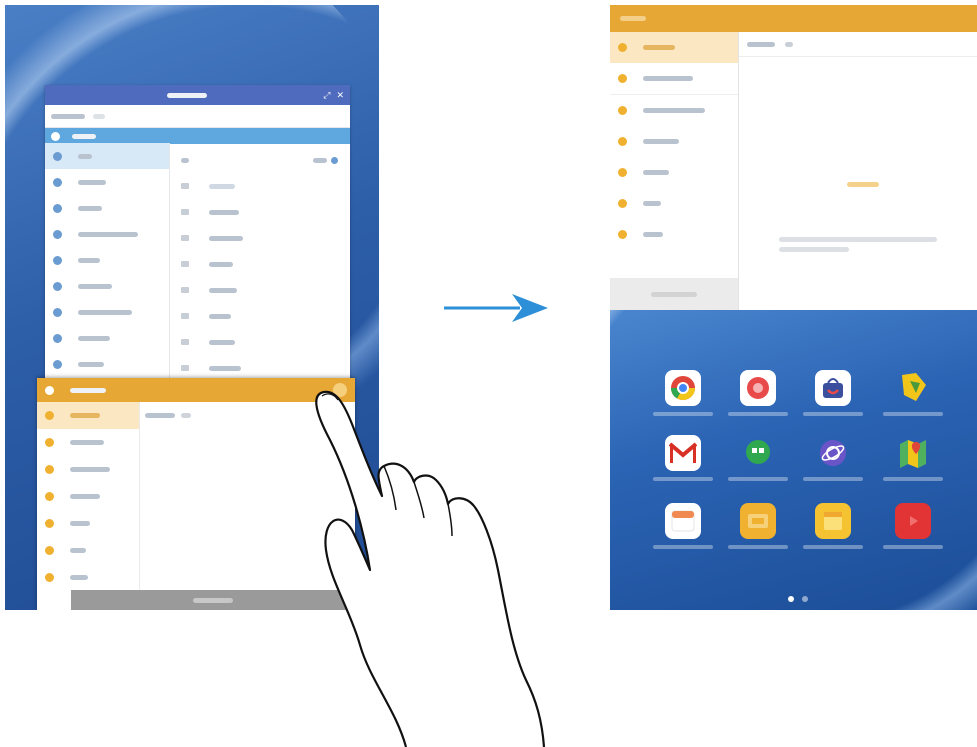 This screenshot has width=977, height=747. I want to click on youtube-icon, so click(913, 521).